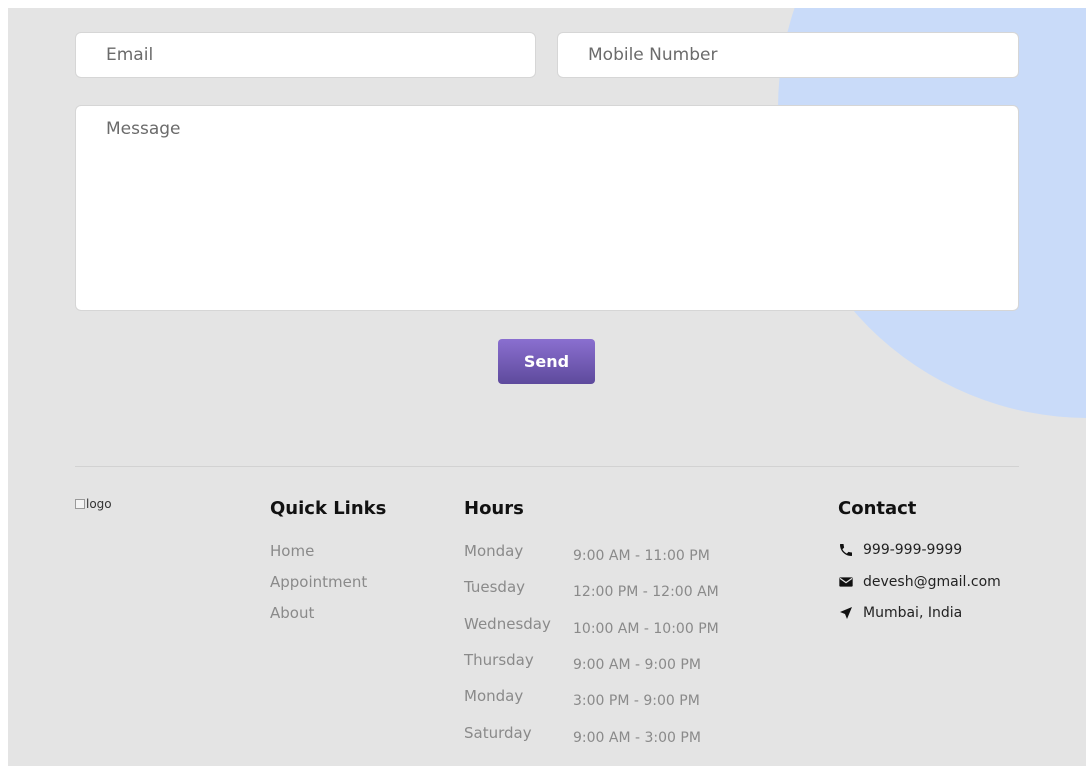  I want to click on mobile-number-field: Mobile Number, so click(788, 55).